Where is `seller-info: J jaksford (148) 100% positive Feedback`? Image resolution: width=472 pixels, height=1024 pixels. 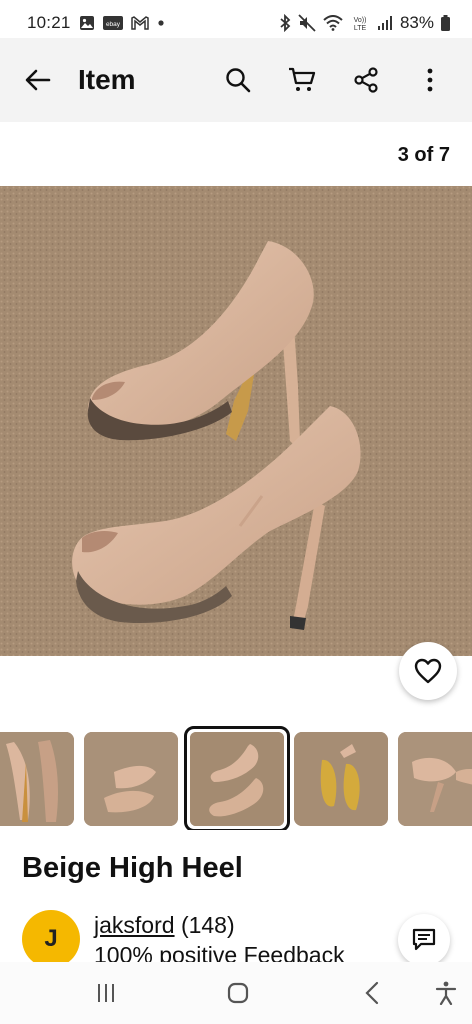
seller-info: J jaksford (148) 100% positive Feedback is located at coordinates (237, 935).